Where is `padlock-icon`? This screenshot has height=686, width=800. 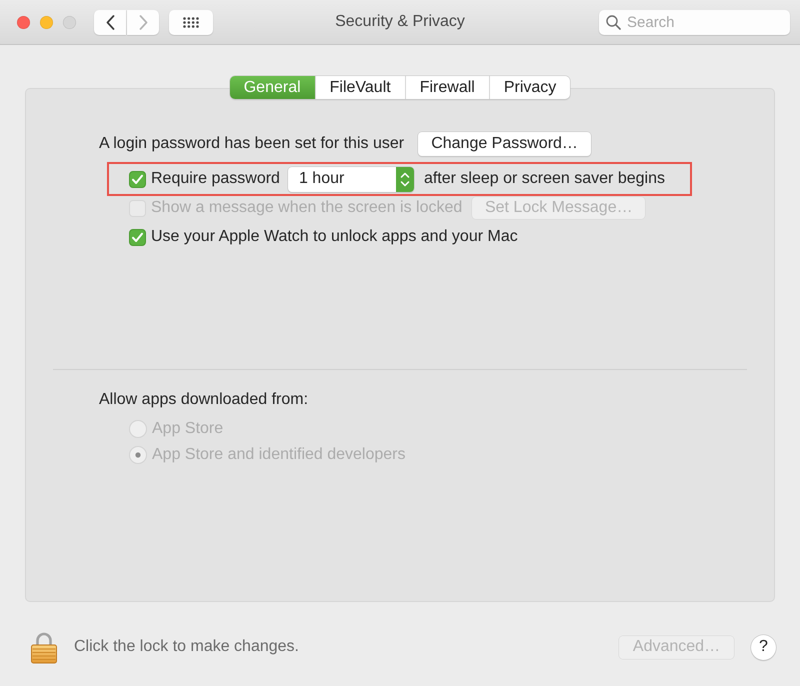 padlock-icon is located at coordinates (44, 647).